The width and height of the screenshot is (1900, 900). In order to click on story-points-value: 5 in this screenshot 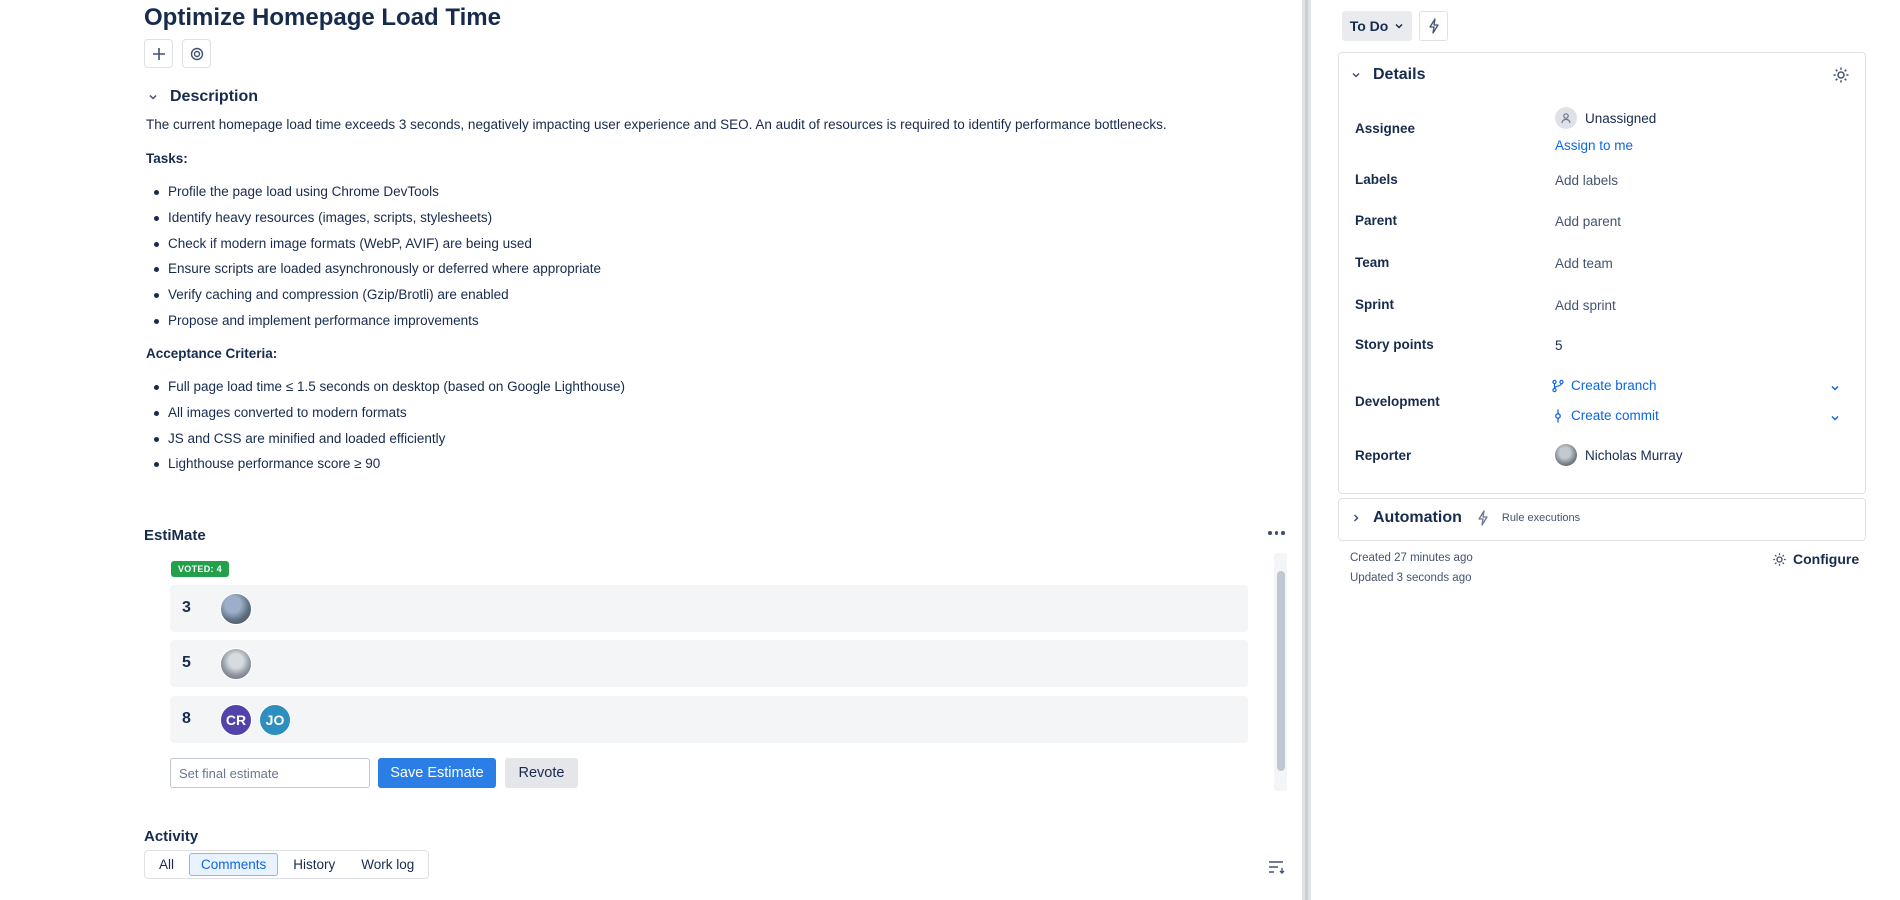, I will do `click(1559, 345)`.